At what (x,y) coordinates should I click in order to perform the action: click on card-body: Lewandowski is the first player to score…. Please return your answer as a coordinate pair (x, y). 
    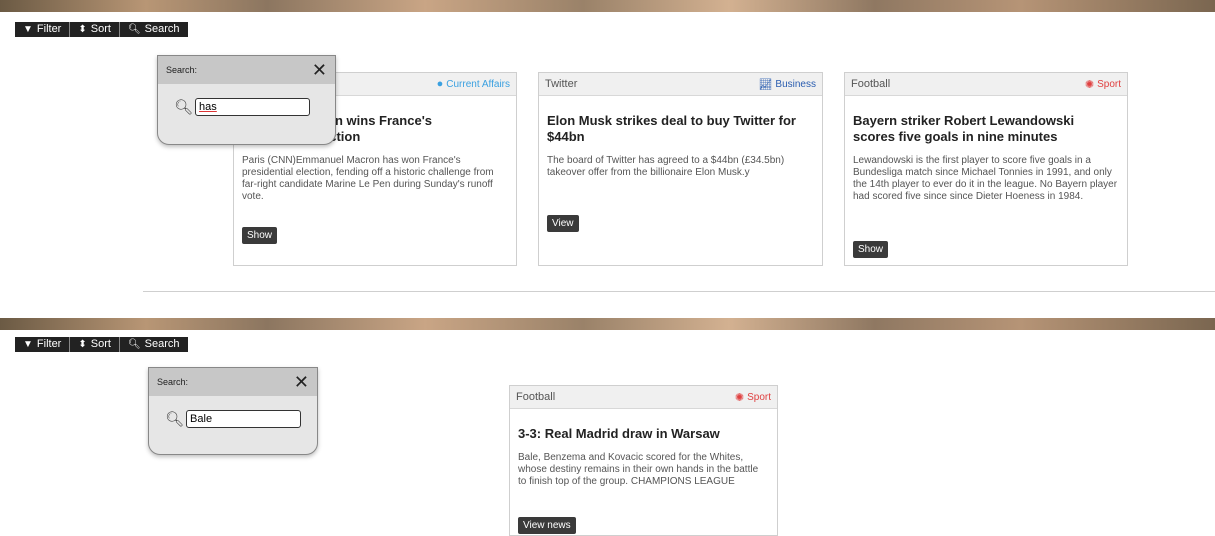
    Looking at the image, I should click on (985, 178).